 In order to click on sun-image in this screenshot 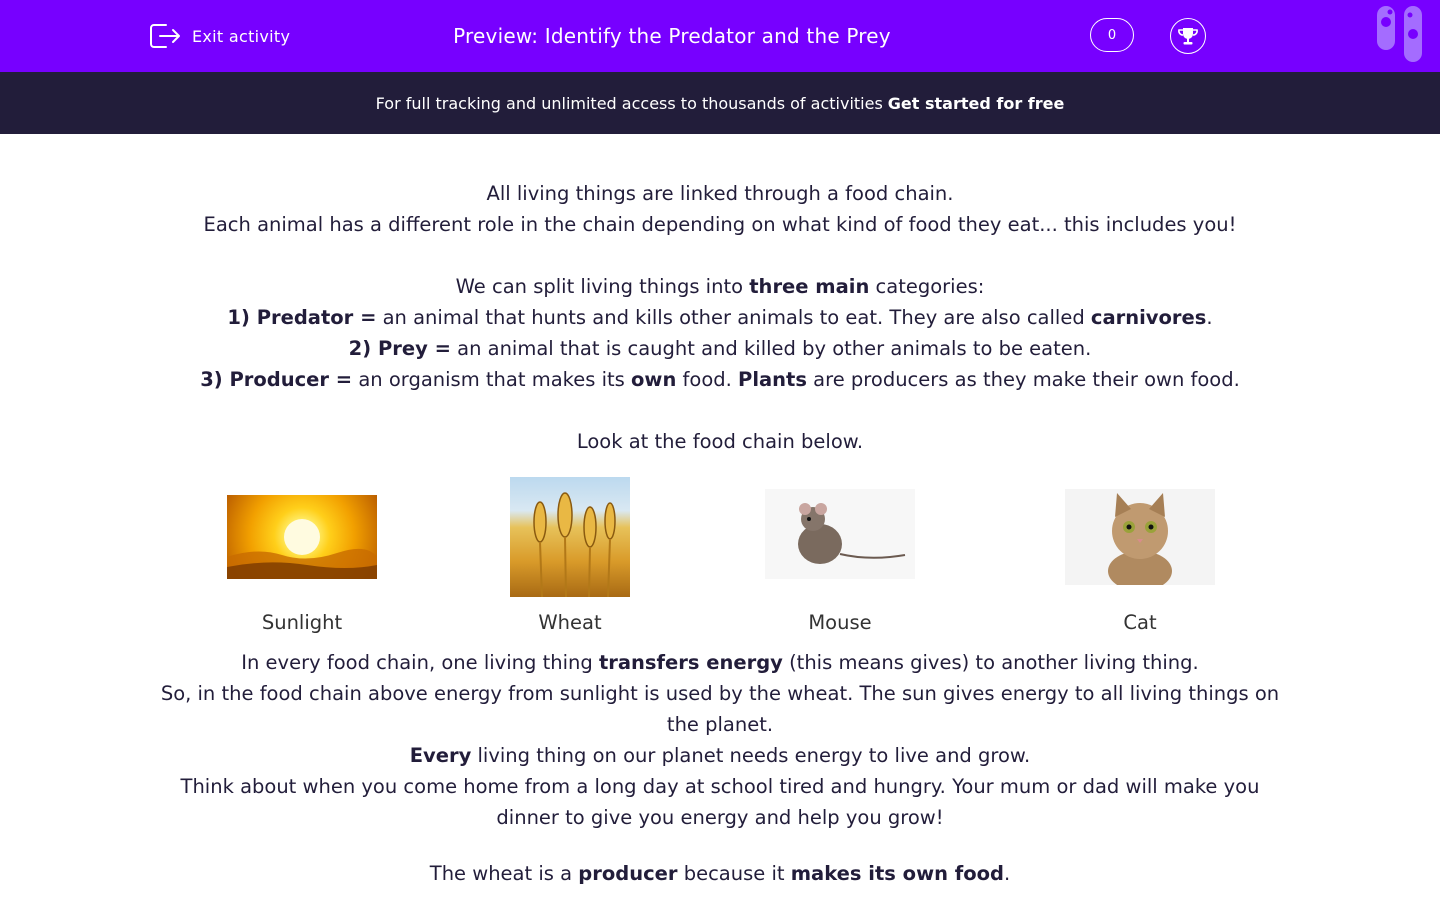, I will do `click(302, 537)`.